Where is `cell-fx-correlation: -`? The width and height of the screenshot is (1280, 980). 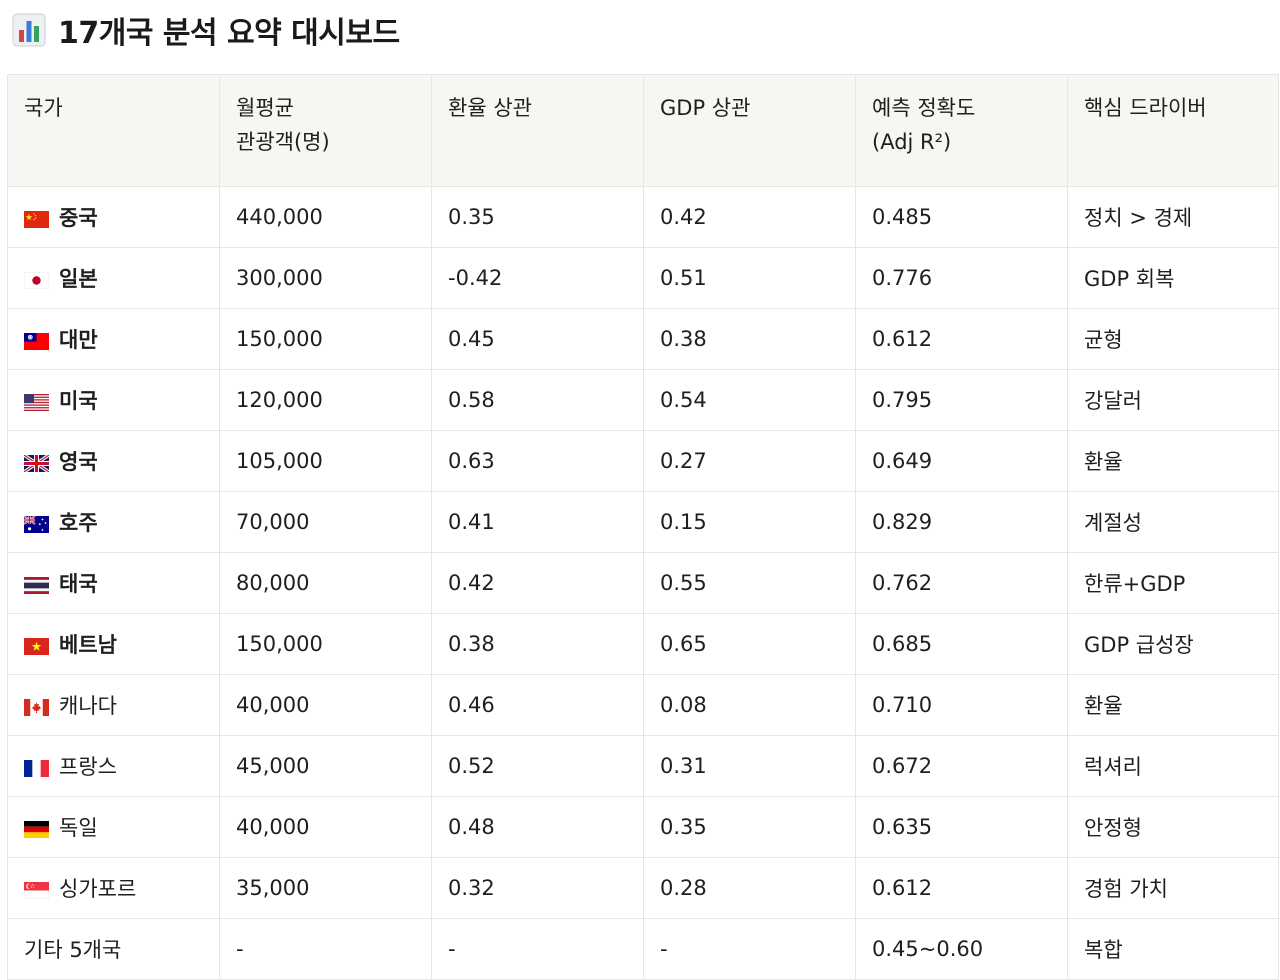 cell-fx-correlation: - is located at coordinates (537, 949).